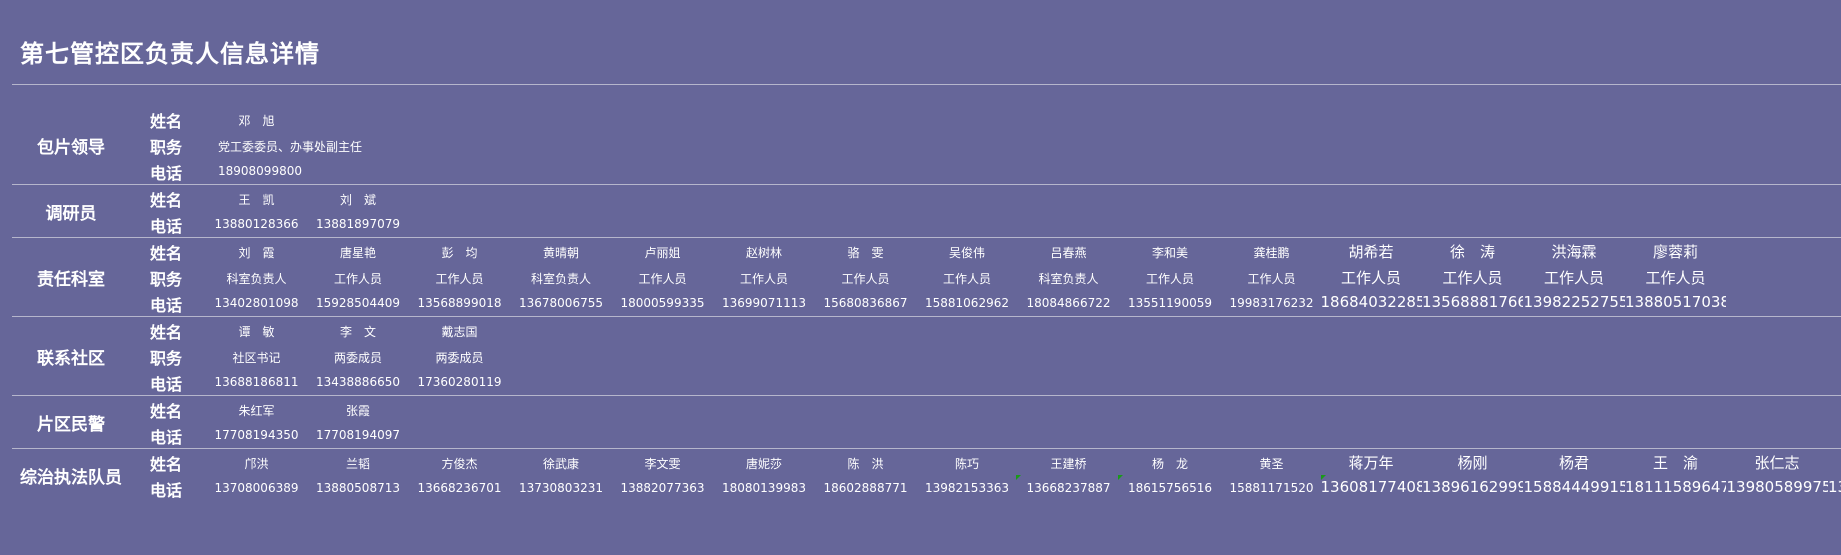  What do you see at coordinates (1472, 252) in the screenshot?
I see `table-cell: 徐 涛` at bounding box center [1472, 252].